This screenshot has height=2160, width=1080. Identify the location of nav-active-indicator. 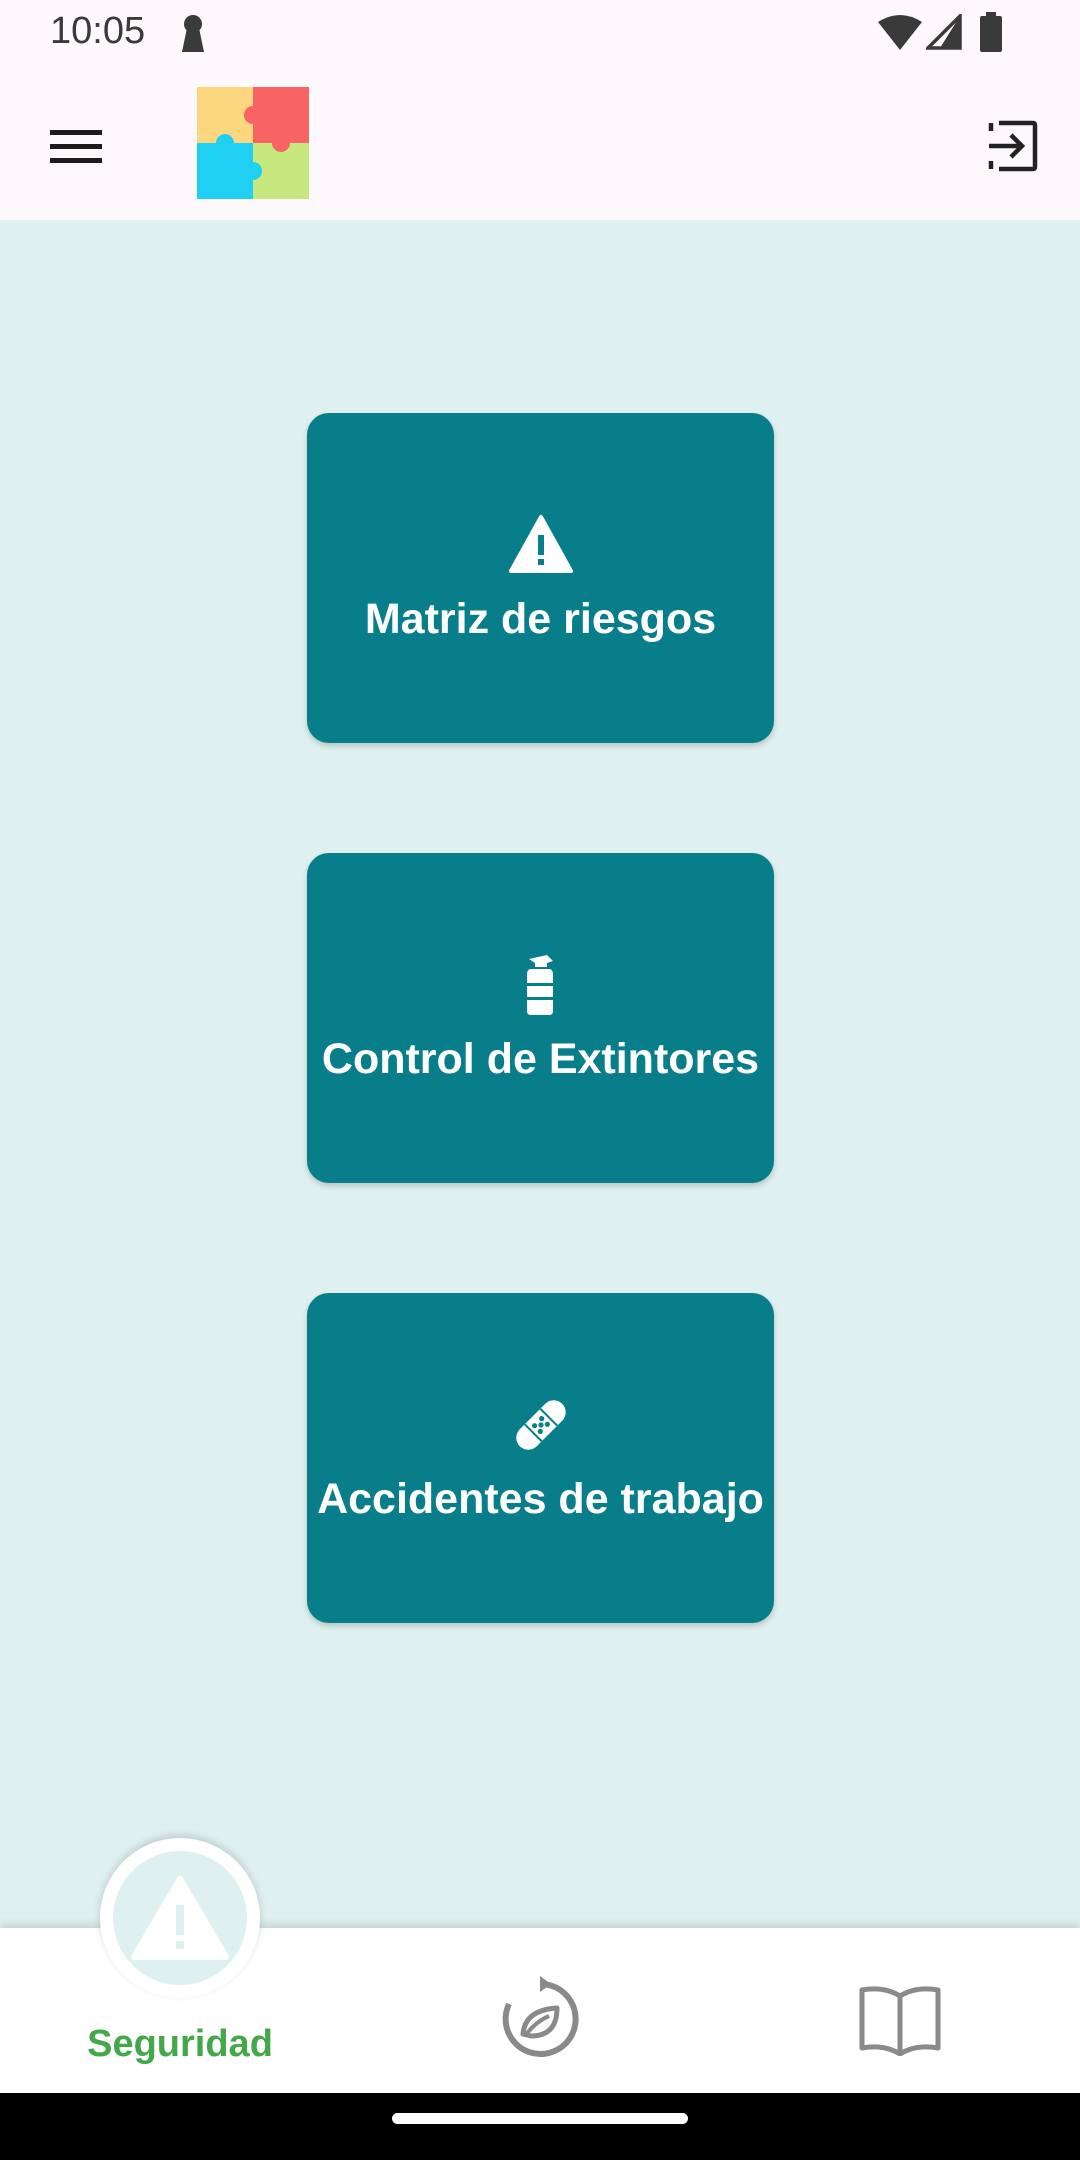
(180, 1918).